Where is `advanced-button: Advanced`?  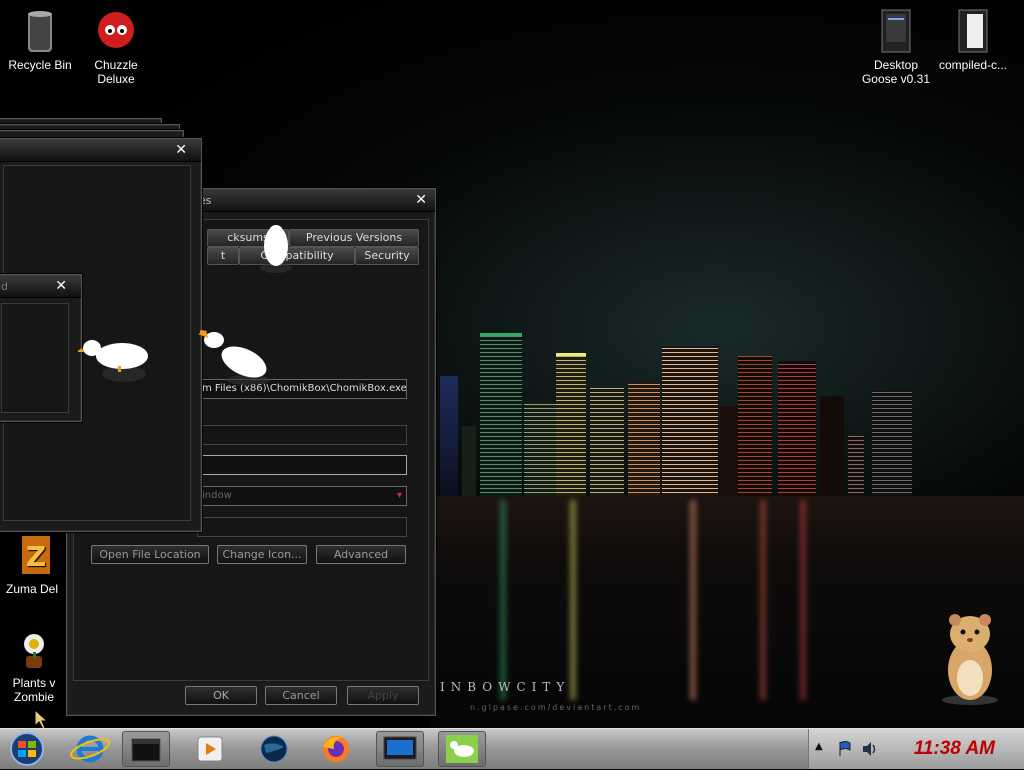 advanced-button: Advanced is located at coordinates (361, 554).